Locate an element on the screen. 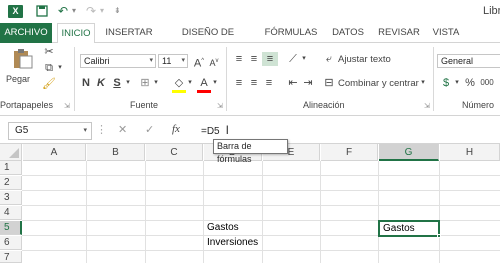 The image size is (500, 263). tab-archivo: ARCHIVO is located at coordinates (26, 33).